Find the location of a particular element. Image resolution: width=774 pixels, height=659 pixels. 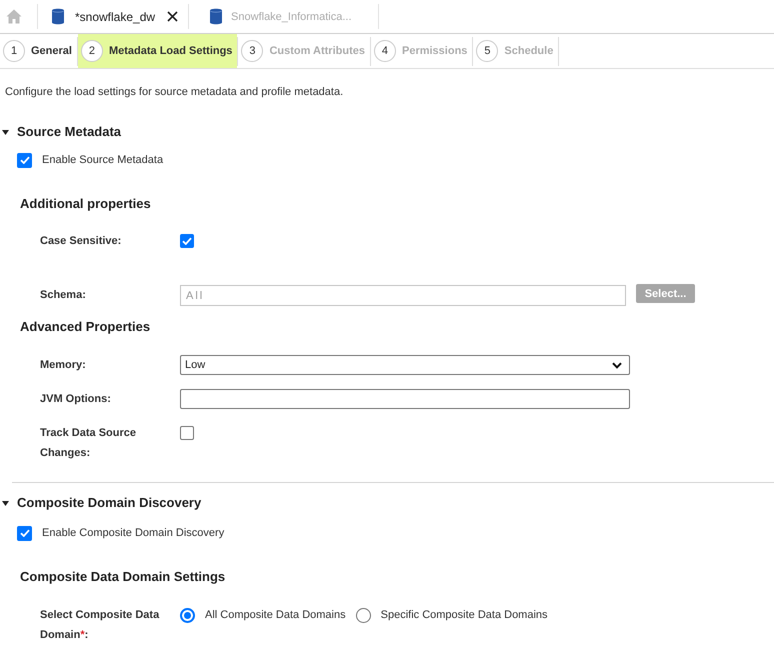

radio-label: All Composite Data Domains is located at coordinates (275, 615).